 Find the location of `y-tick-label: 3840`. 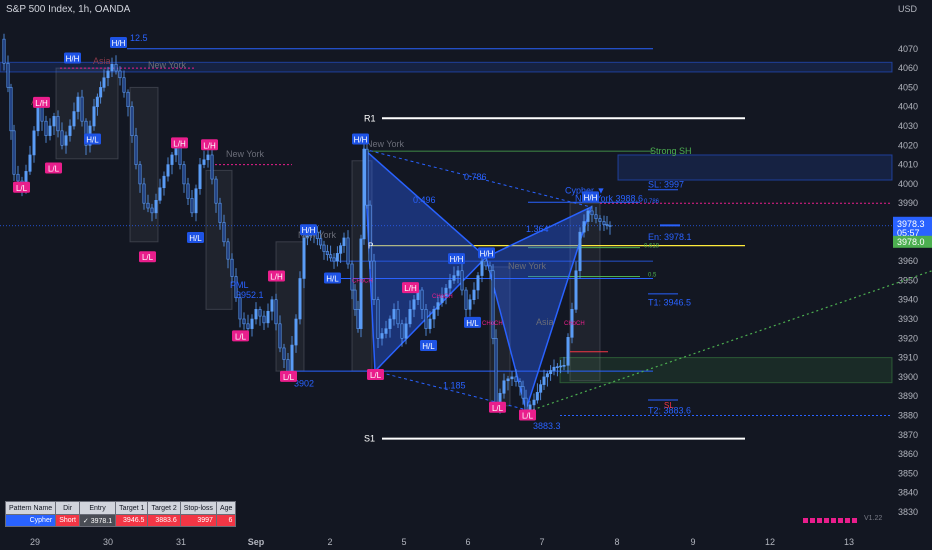

y-tick-label: 3840 is located at coordinates (908, 493).